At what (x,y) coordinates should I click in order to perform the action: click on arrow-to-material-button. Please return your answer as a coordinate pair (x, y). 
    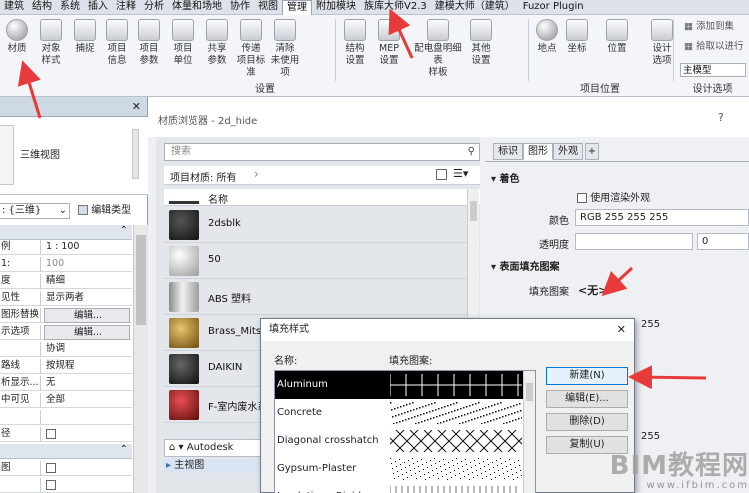
    Looking at the image, I should click on (29, 89).